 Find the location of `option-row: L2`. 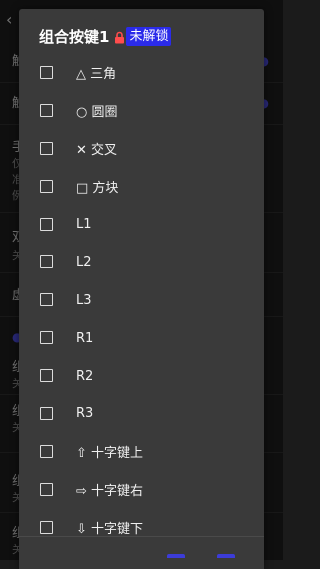

option-row: L2 is located at coordinates (141, 262).